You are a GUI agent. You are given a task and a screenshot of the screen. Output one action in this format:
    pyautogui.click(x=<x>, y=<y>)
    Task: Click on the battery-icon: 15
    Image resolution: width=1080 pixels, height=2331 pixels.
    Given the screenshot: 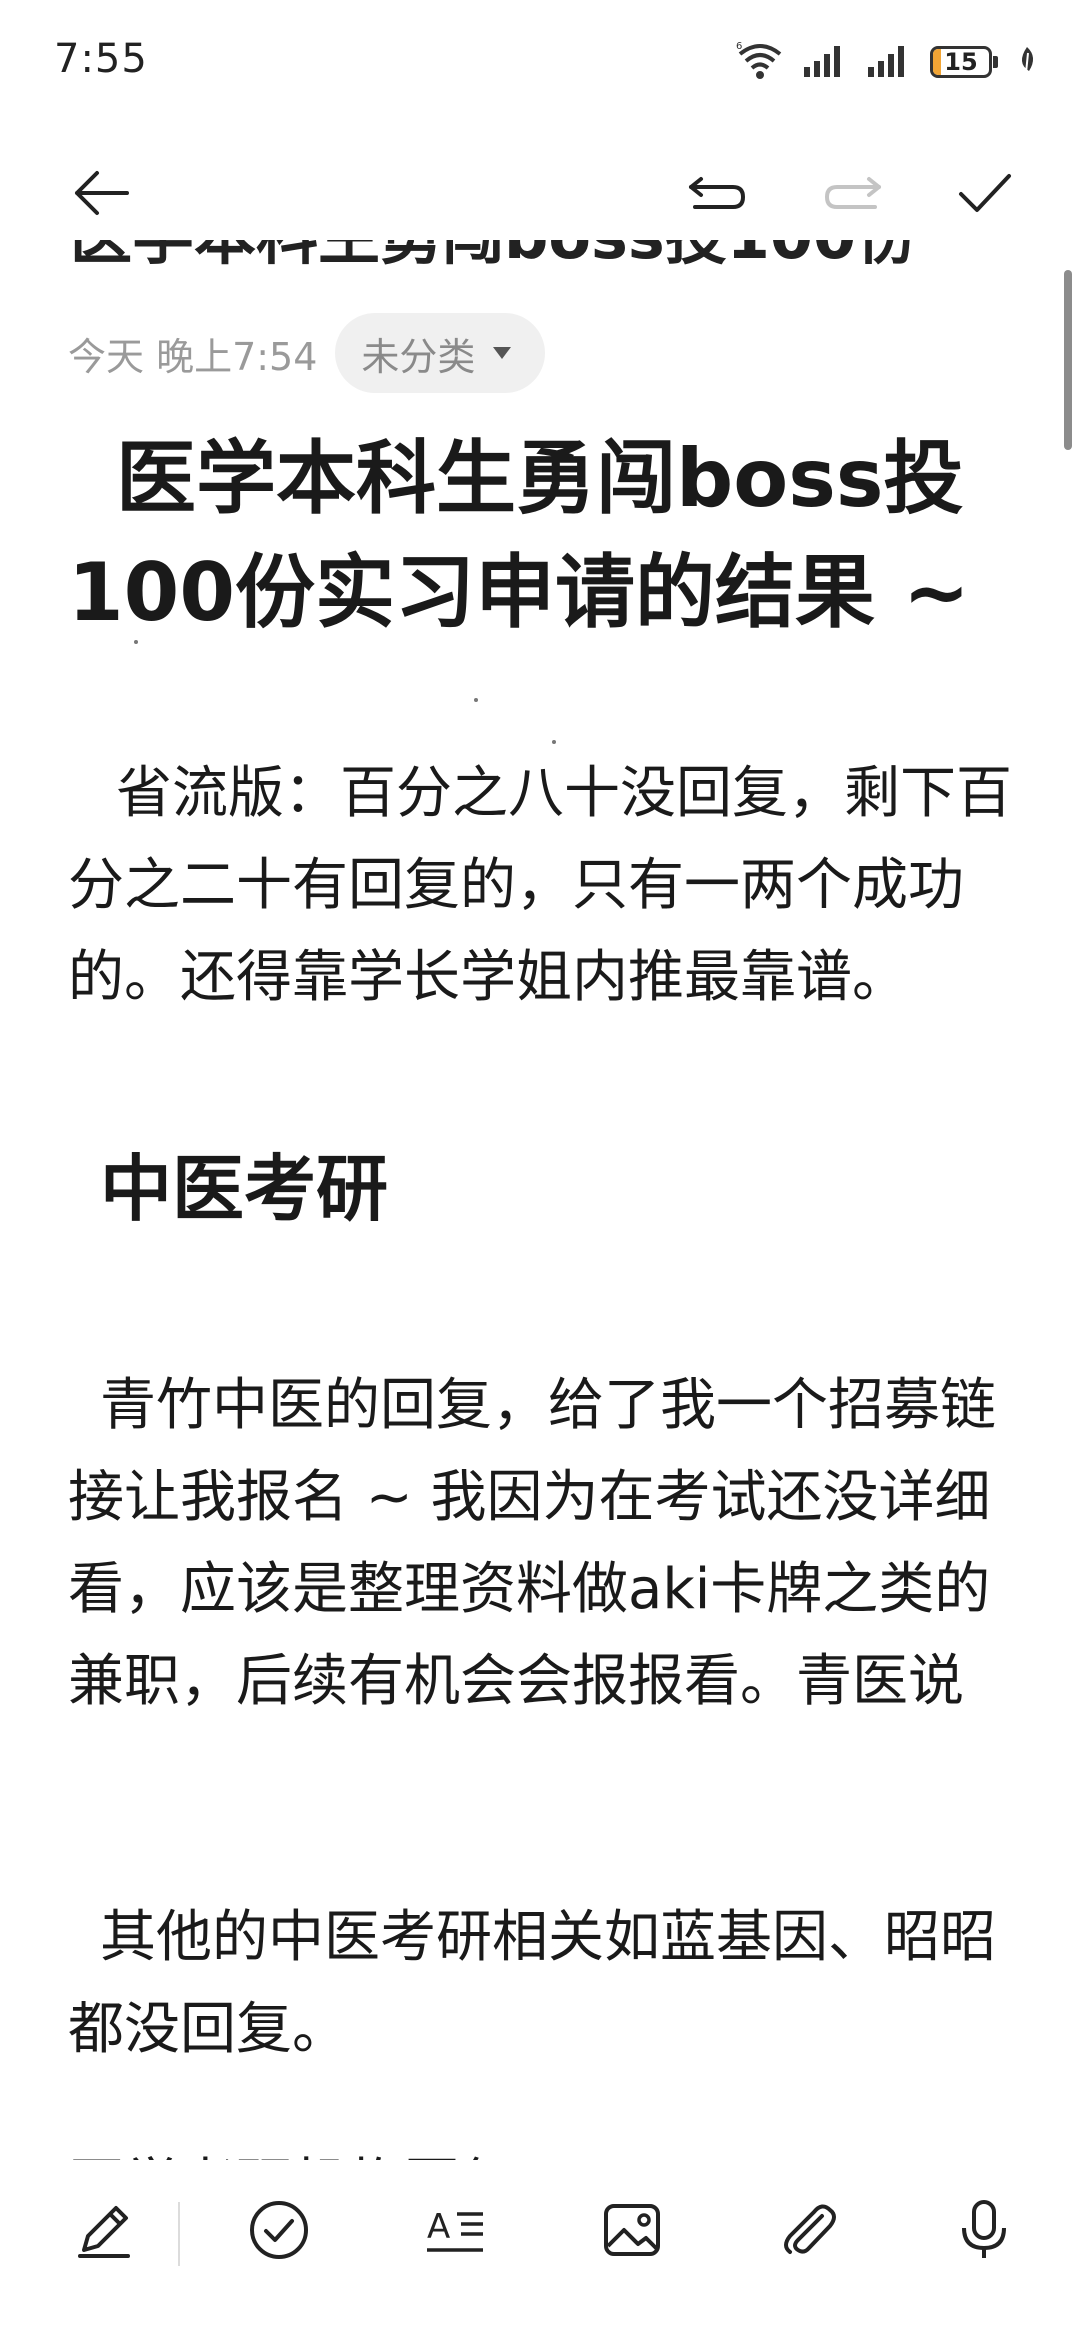 What is the action you would take?
    pyautogui.click(x=964, y=62)
    